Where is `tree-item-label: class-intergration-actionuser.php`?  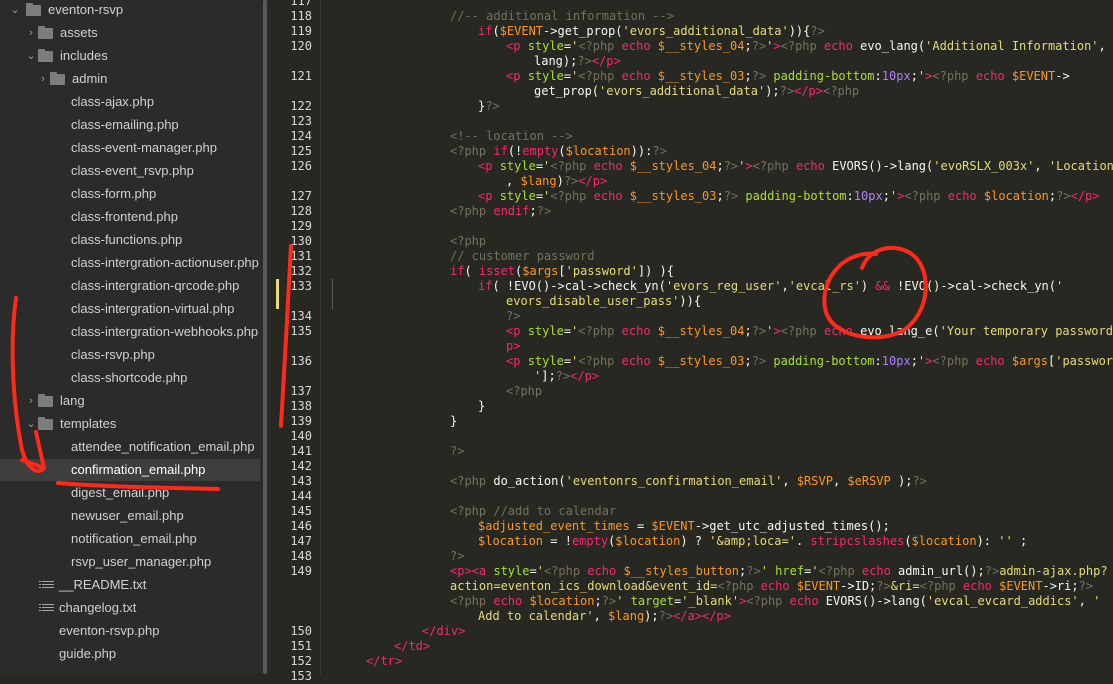
tree-item-label: class-intergration-actionuser.php is located at coordinates (165, 262).